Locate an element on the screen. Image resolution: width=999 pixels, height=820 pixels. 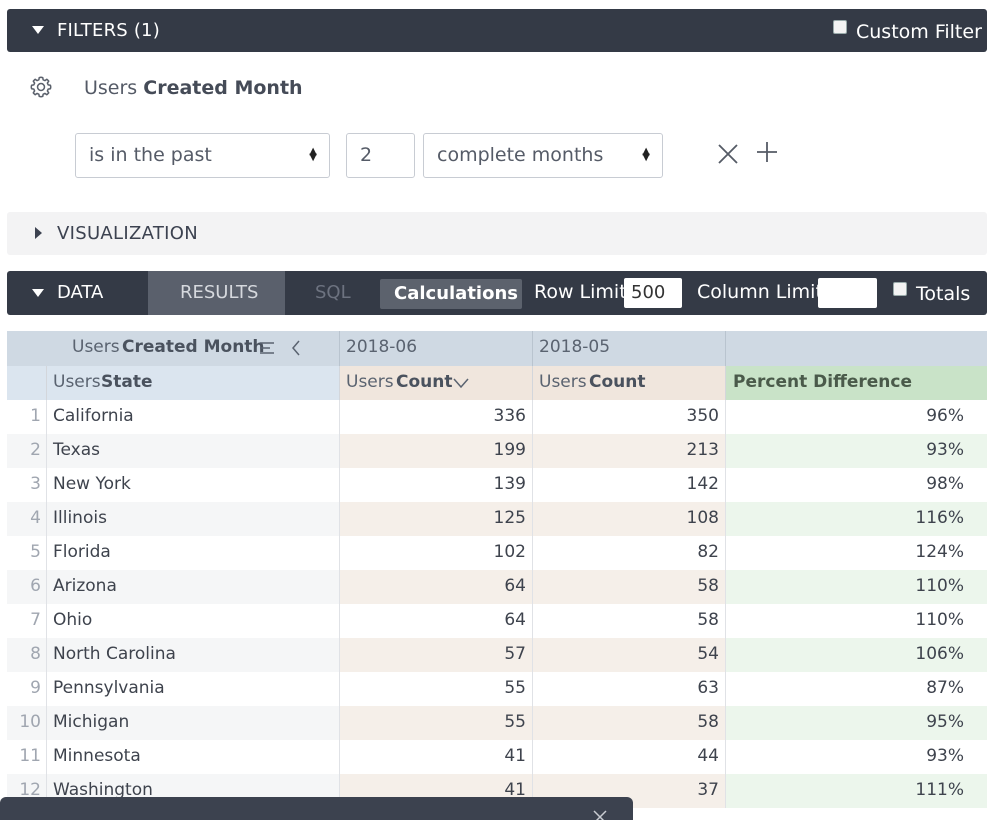
state-cell: Minnesota is located at coordinates (193, 757).